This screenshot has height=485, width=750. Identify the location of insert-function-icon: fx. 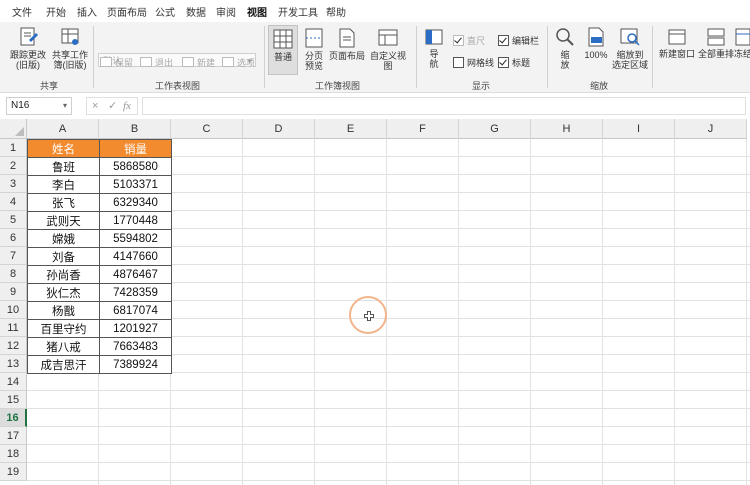
(127, 106).